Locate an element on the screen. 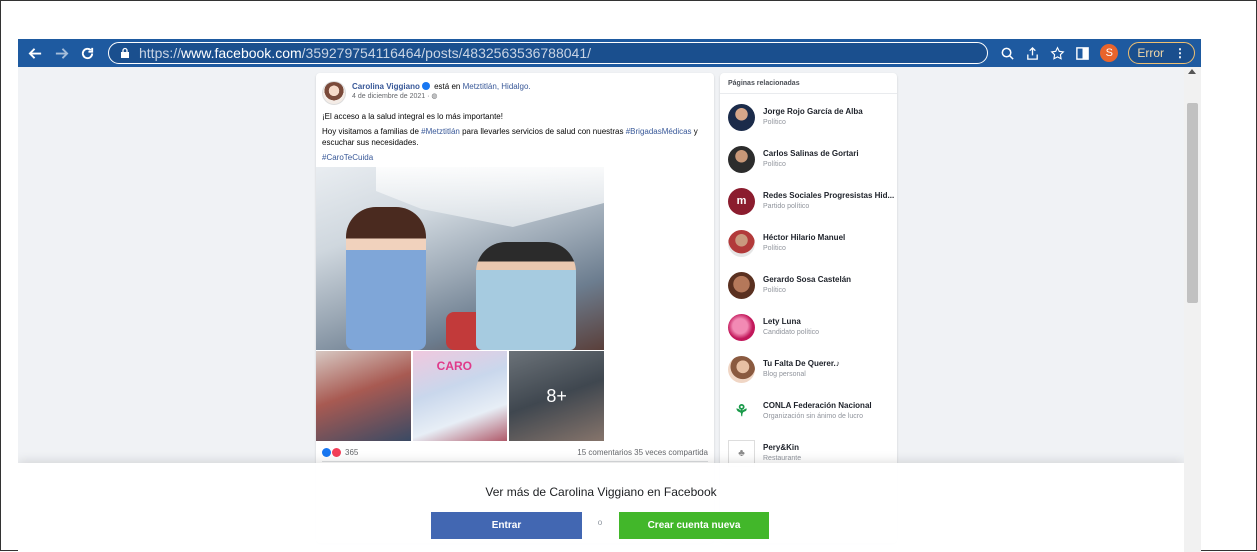 The height and width of the screenshot is (552, 1257). error-button: Error ⋮ is located at coordinates (1161, 53).